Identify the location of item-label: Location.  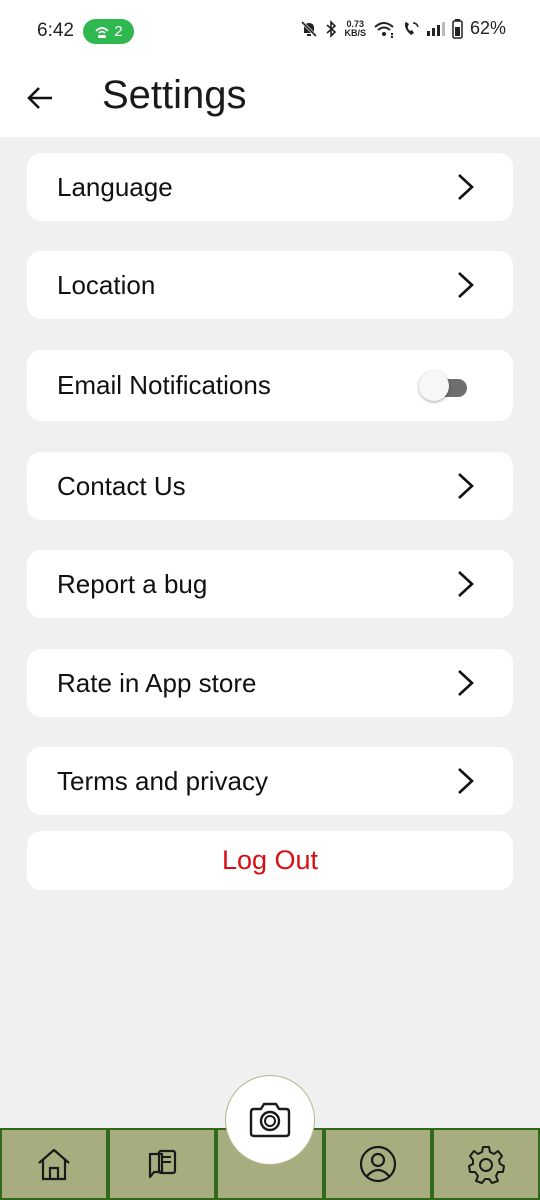
(106, 284).